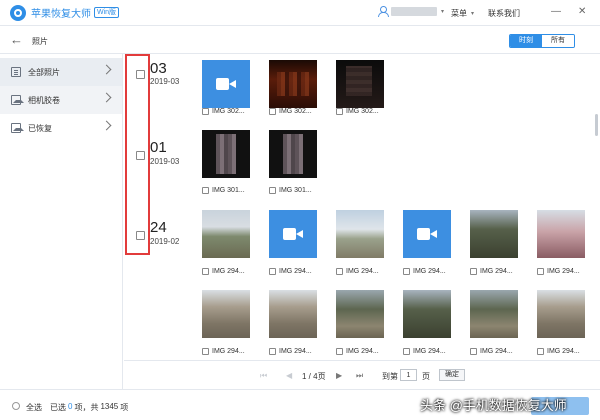  Describe the element at coordinates (596, 125) in the screenshot. I see `scrollbar` at that location.